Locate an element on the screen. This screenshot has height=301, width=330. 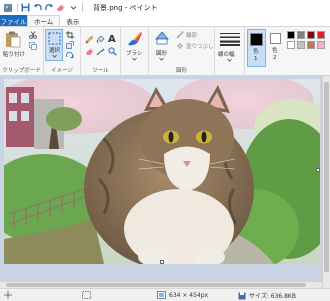
resize-icon is located at coordinates (70, 45).